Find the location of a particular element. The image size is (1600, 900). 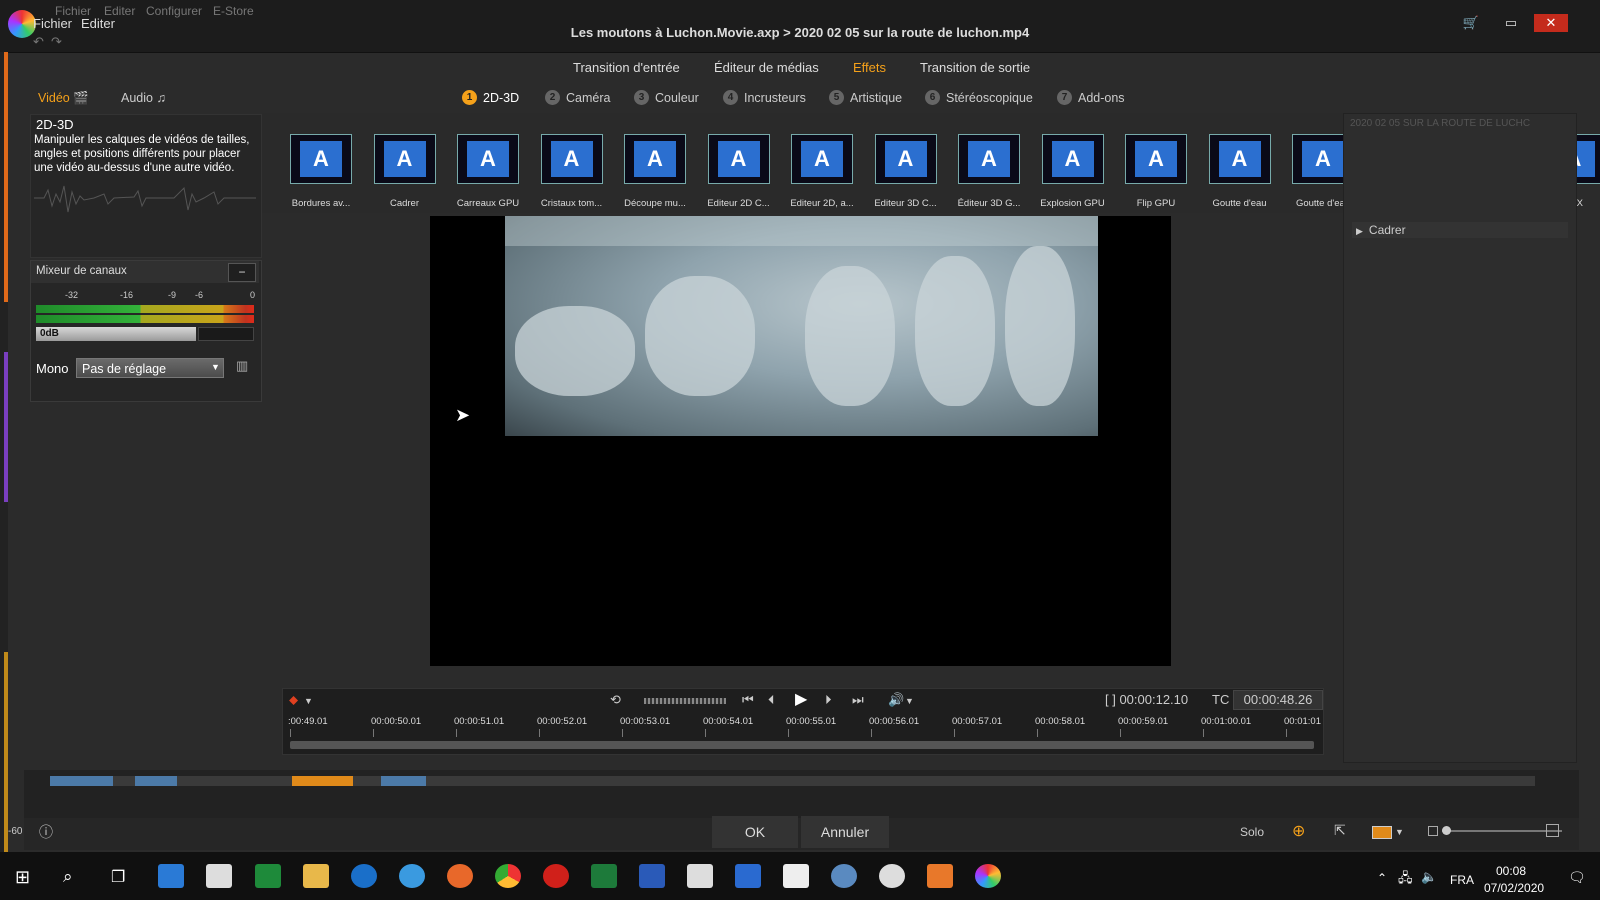

ruler-tick-label: 00:00:56.01 is located at coordinates (894, 721).